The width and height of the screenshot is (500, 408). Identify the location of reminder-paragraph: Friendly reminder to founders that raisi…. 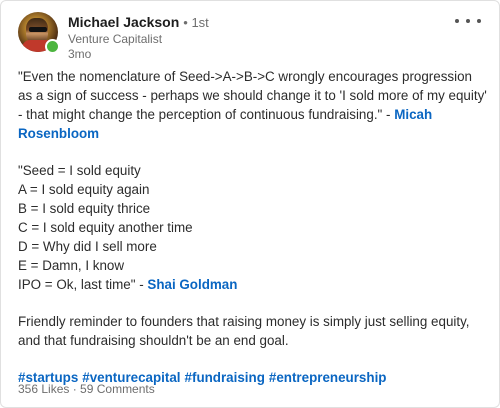
(253, 331).